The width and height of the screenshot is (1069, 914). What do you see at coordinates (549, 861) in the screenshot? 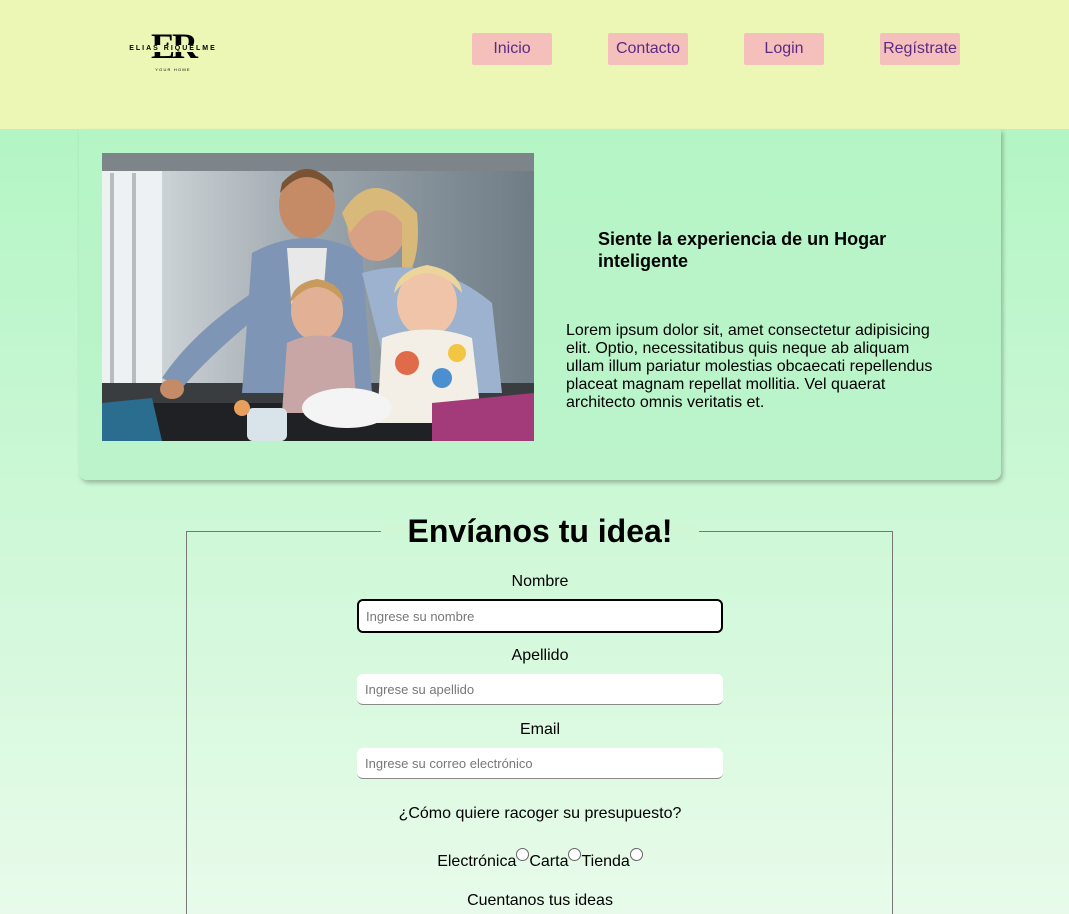
I see `option-carta-label: Carta` at bounding box center [549, 861].